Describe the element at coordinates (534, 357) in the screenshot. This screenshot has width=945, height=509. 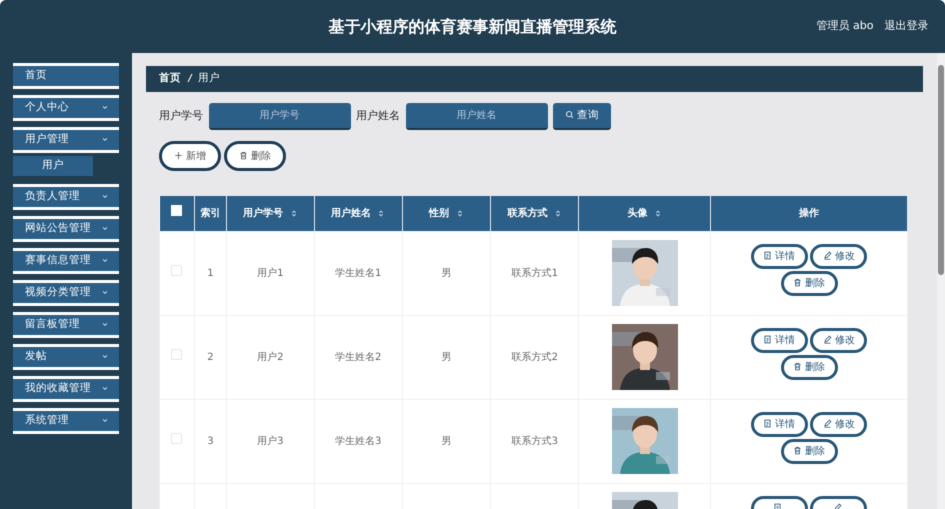
I see `table-cell: 联系方式2` at that location.